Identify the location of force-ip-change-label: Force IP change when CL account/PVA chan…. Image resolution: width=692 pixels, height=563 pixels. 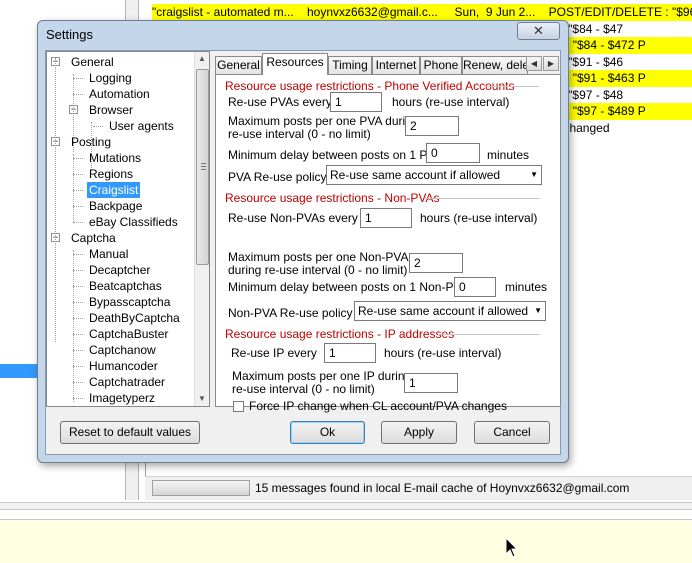
(378, 406).